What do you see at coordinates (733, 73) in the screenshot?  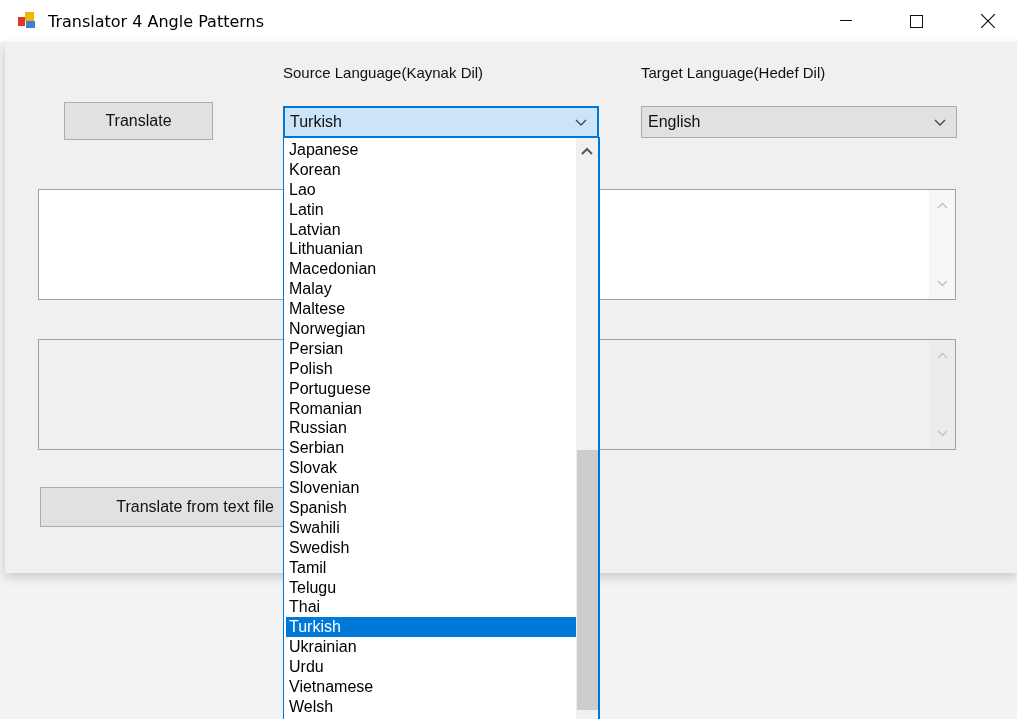 I see `target-language-label: Target Language(Hedef Dil)` at bounding box center [733, 73].